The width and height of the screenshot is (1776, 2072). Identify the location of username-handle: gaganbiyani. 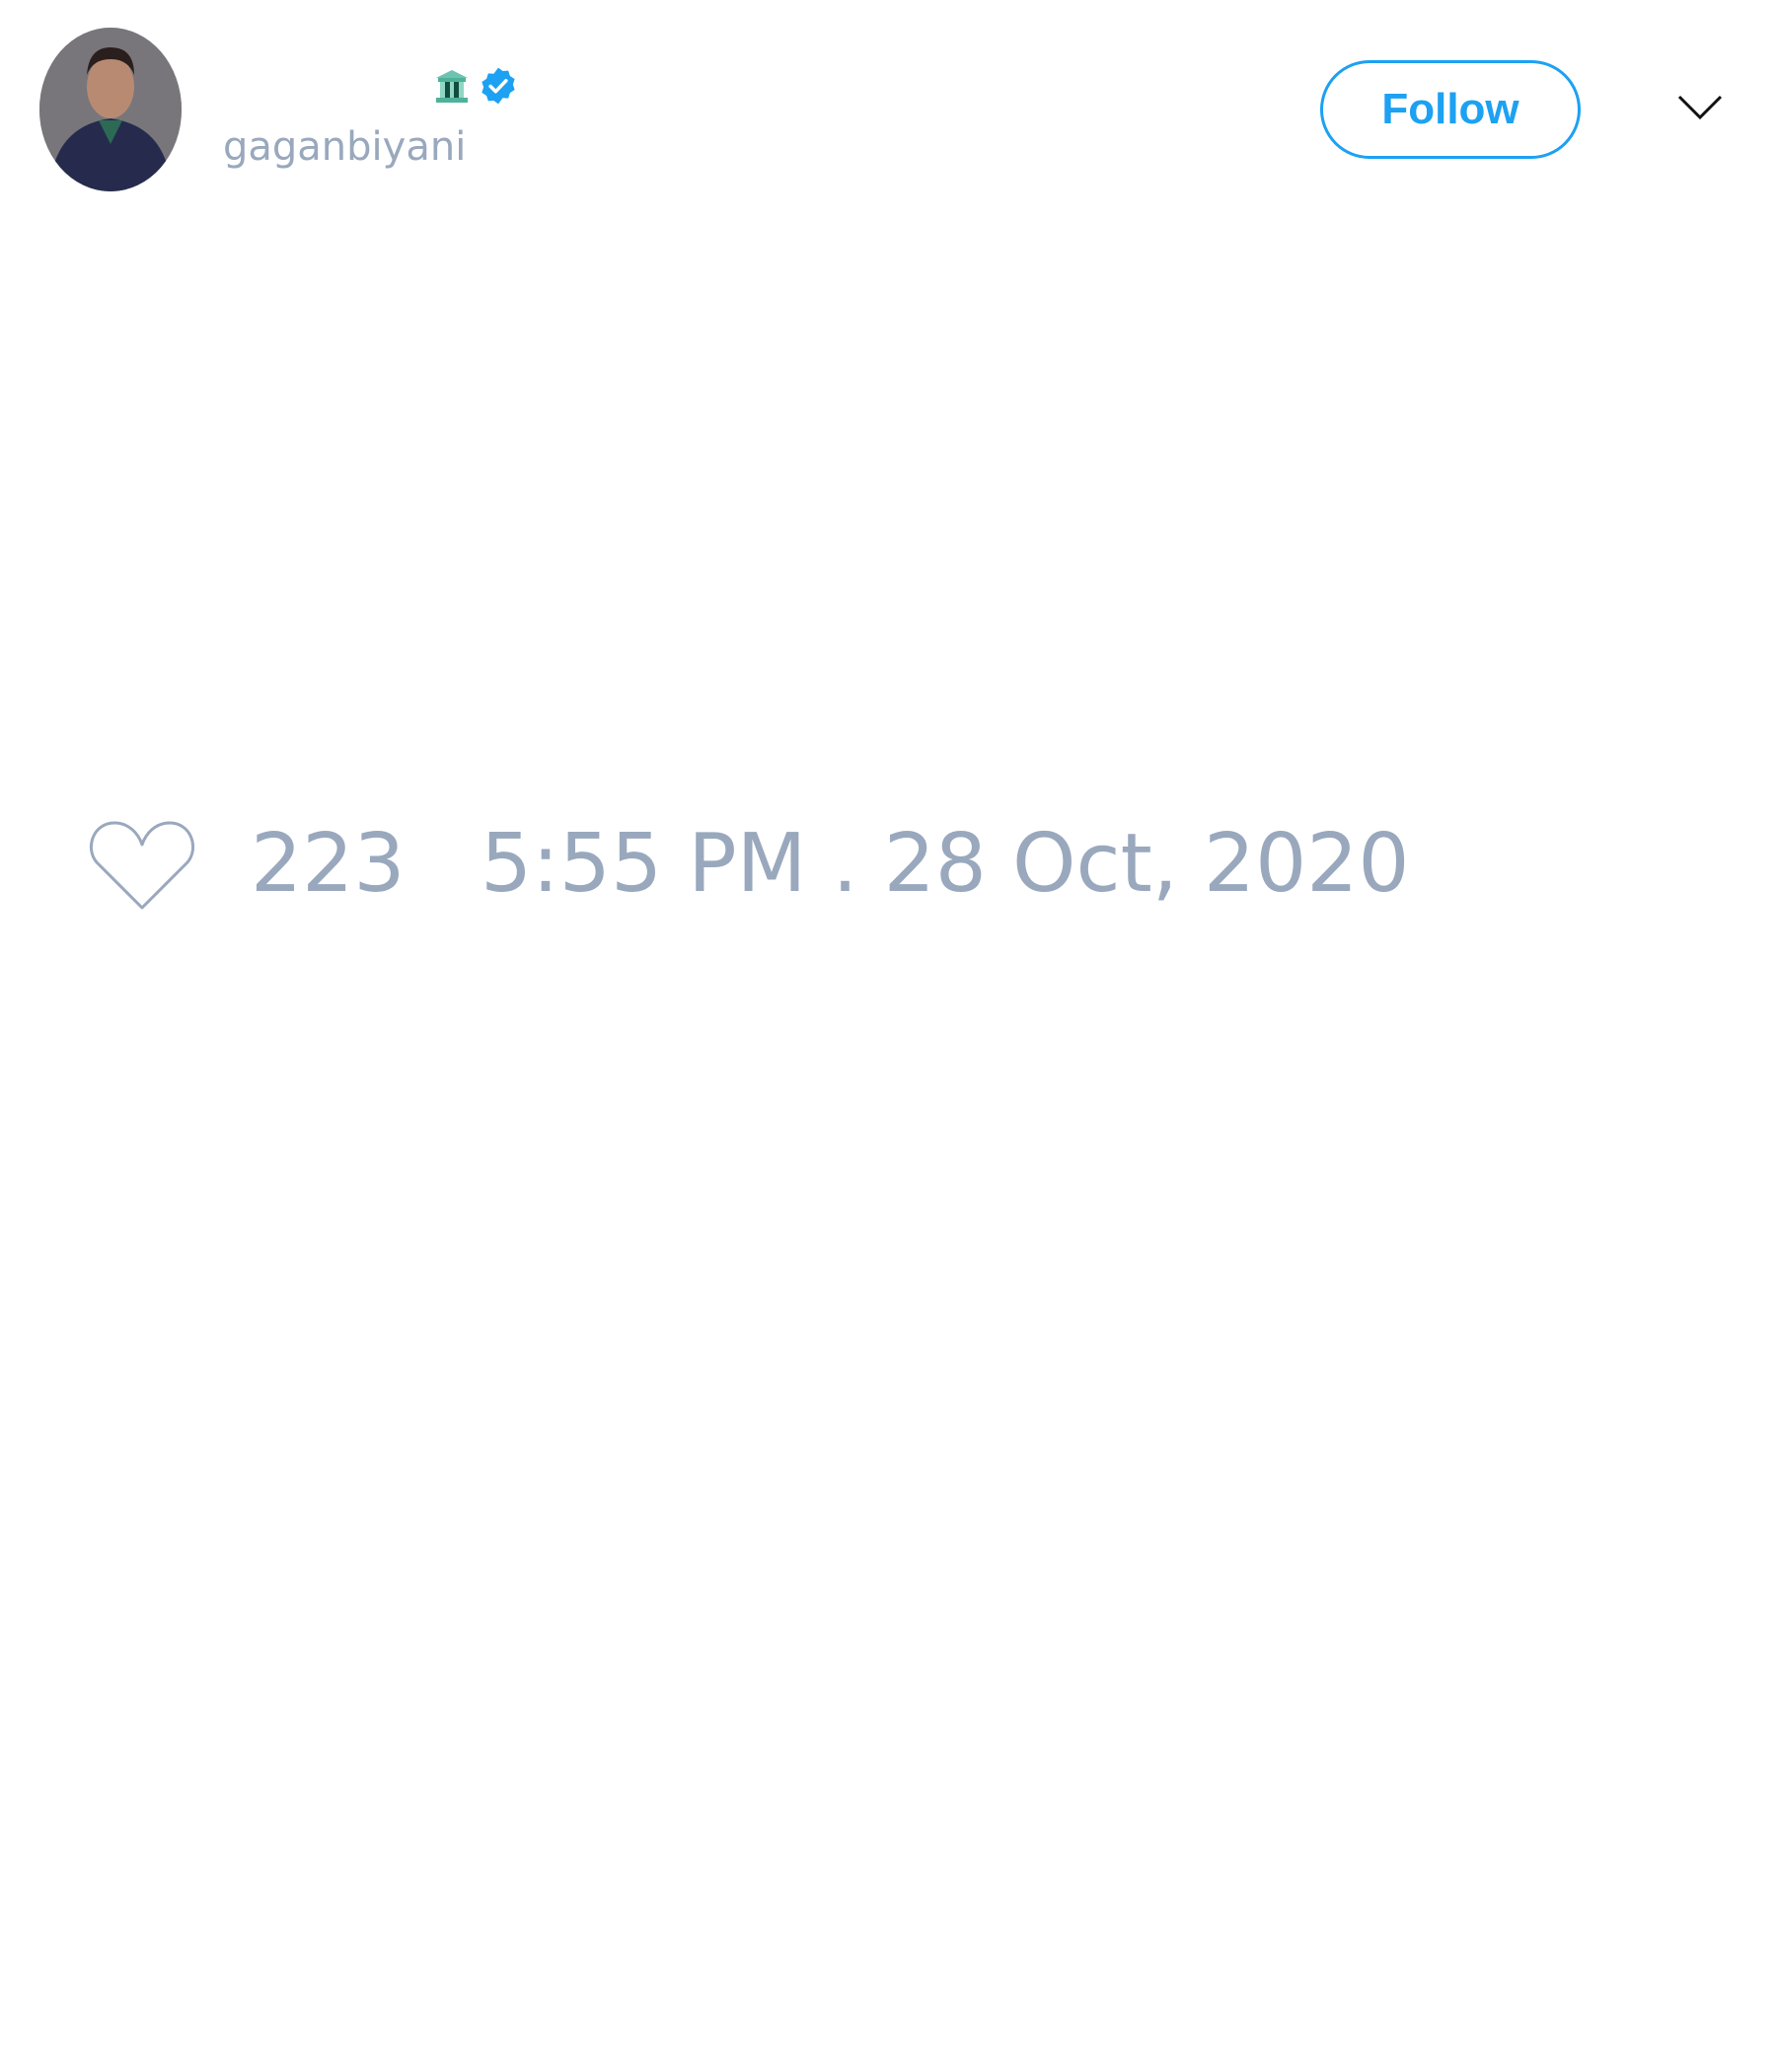
(344, 147).